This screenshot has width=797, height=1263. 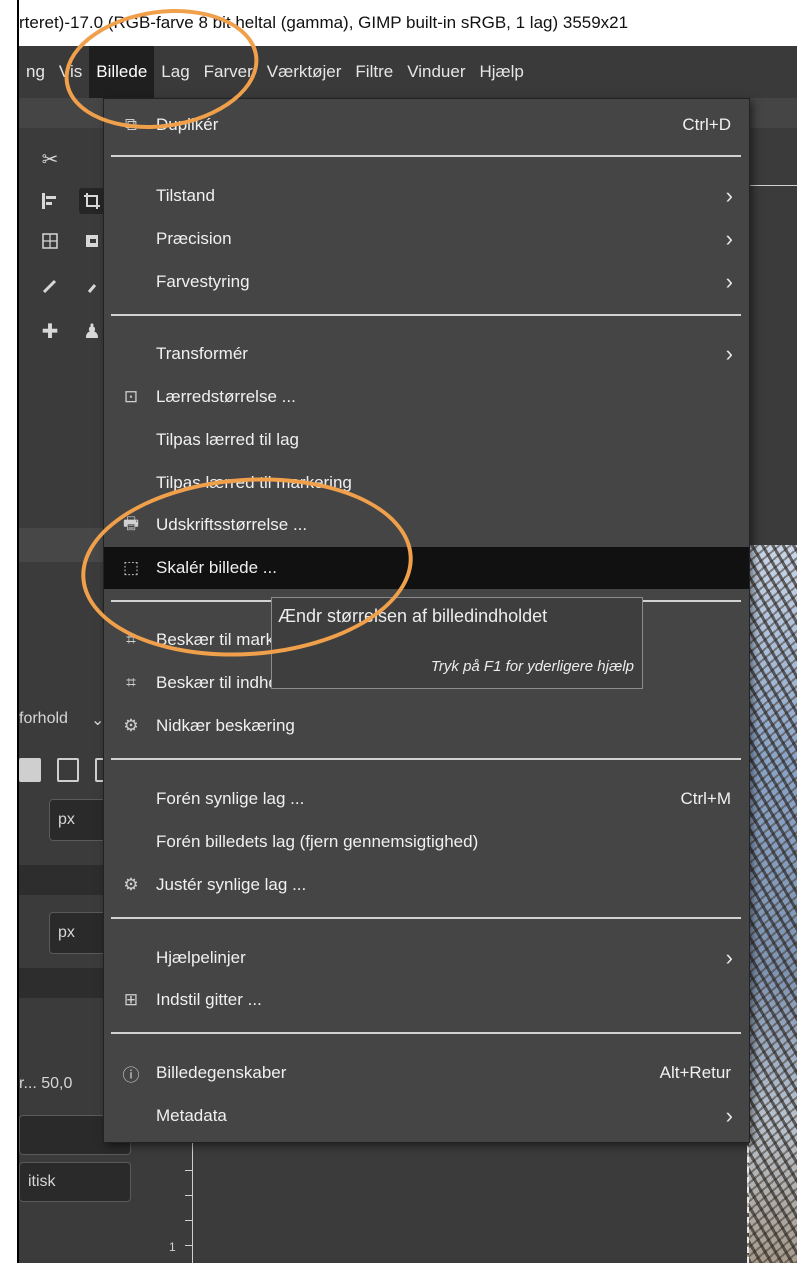 I want to click on menu-item-metadata: Metadata ›, so click(x=426, y=1116).